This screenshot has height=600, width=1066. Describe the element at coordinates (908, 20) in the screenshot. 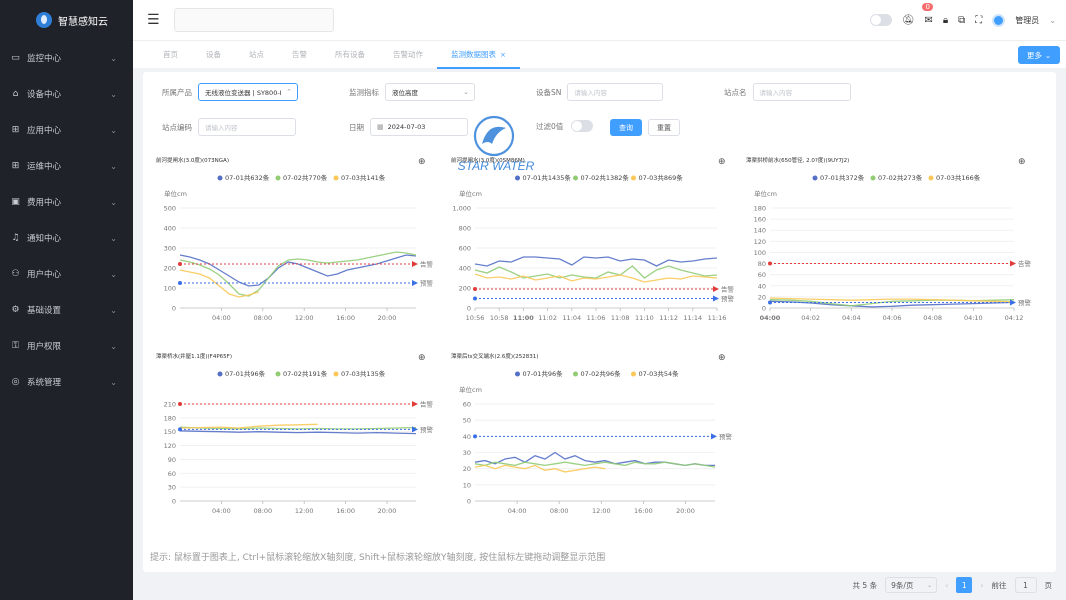

I see `bell-off-icon: 🔕︎` at that location.